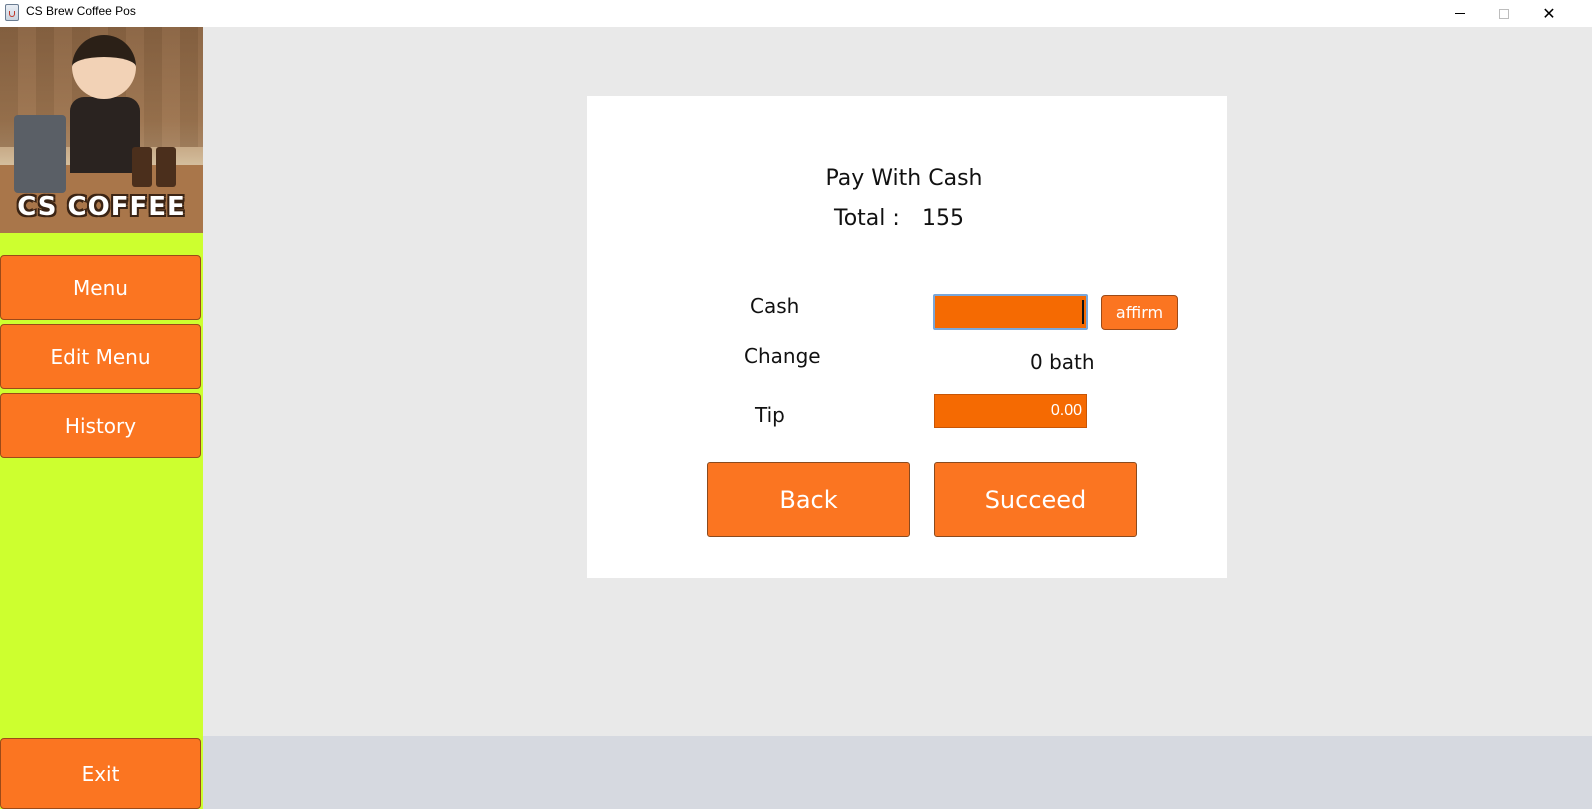  I want to click on footer-strip, so click(897, 772).